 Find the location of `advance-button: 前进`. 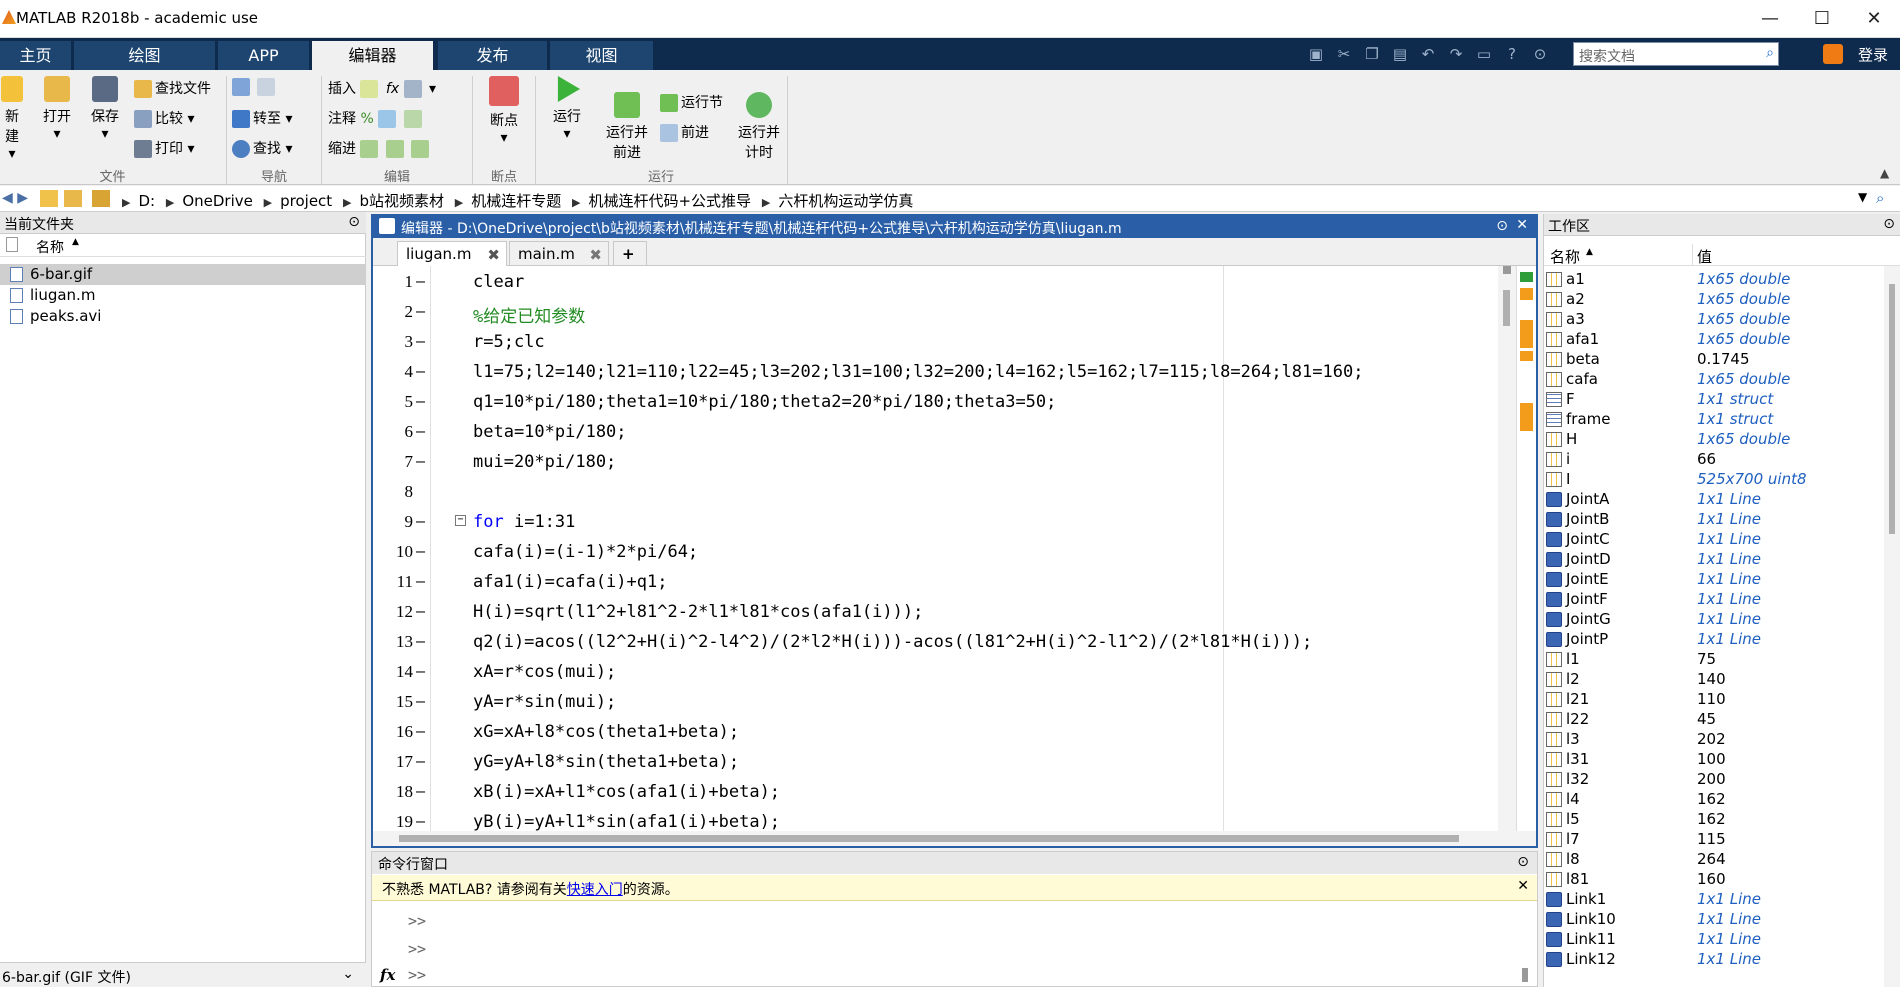

advance-button: 前进 is located at coordinates (684, 132).